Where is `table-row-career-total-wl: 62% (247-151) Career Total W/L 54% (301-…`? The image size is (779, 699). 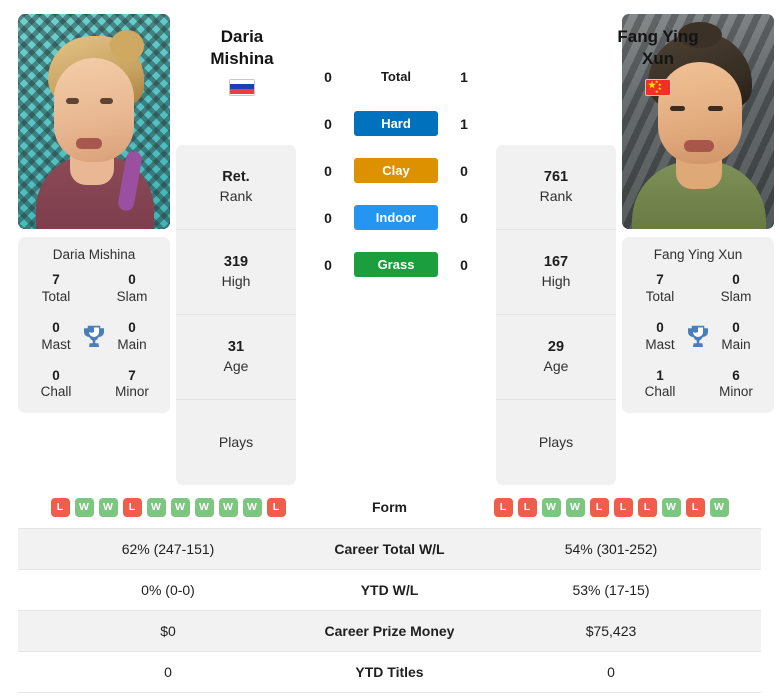 table-row-career-total-wl: 62% (247-151) Career Total W/L 54% (301-… is located at coordinates (389, 548).